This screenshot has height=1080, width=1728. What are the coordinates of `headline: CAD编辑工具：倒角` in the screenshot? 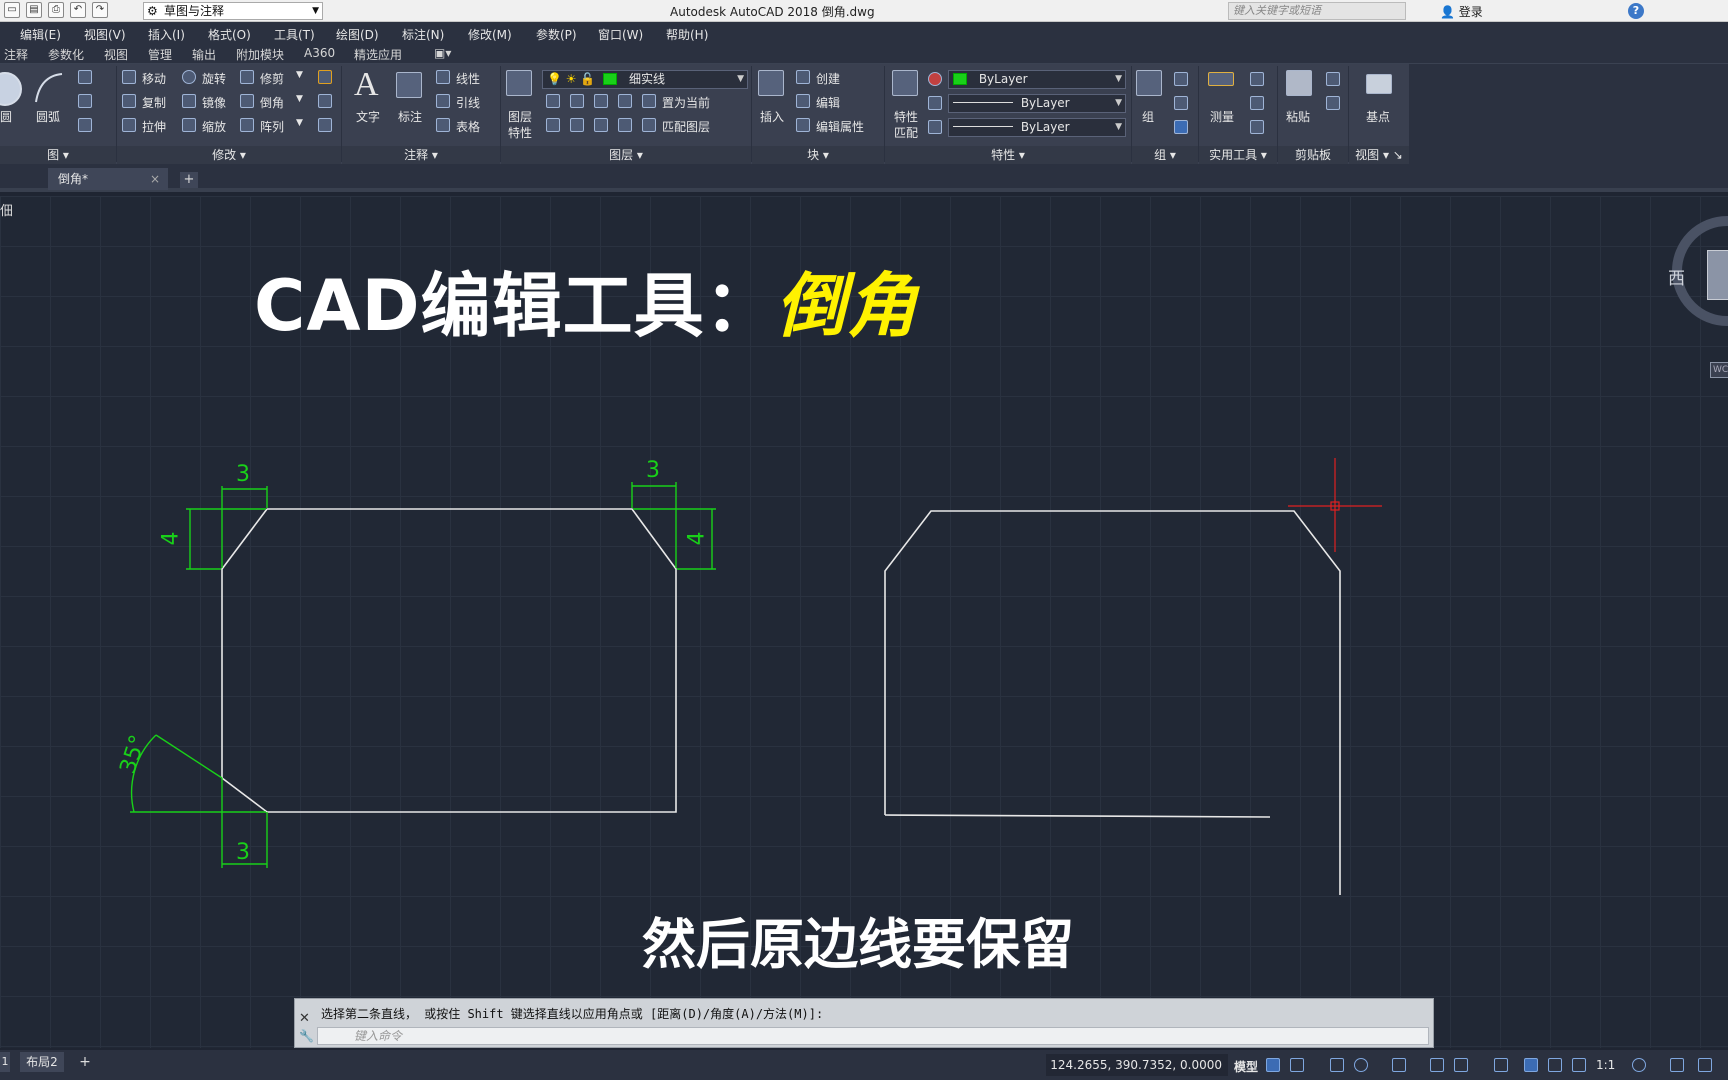 It's located at (586, 300).